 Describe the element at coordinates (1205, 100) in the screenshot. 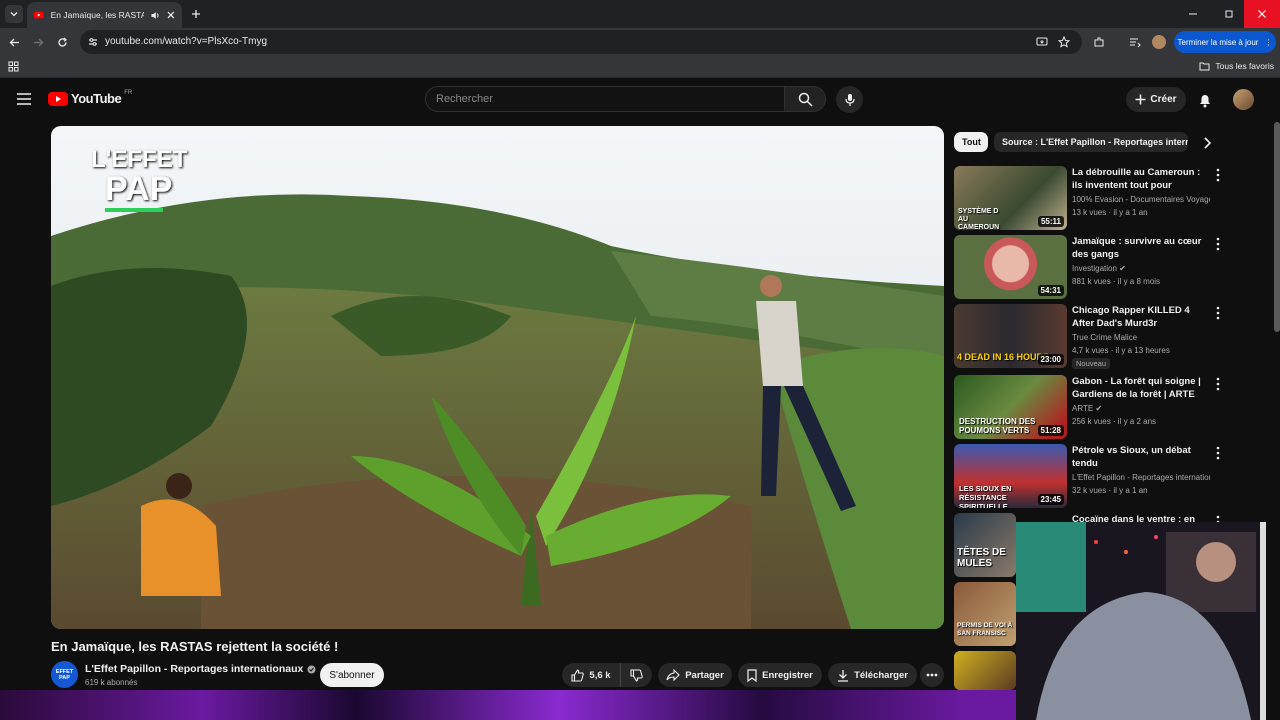

I see `notifications-bell-icon` at that location.